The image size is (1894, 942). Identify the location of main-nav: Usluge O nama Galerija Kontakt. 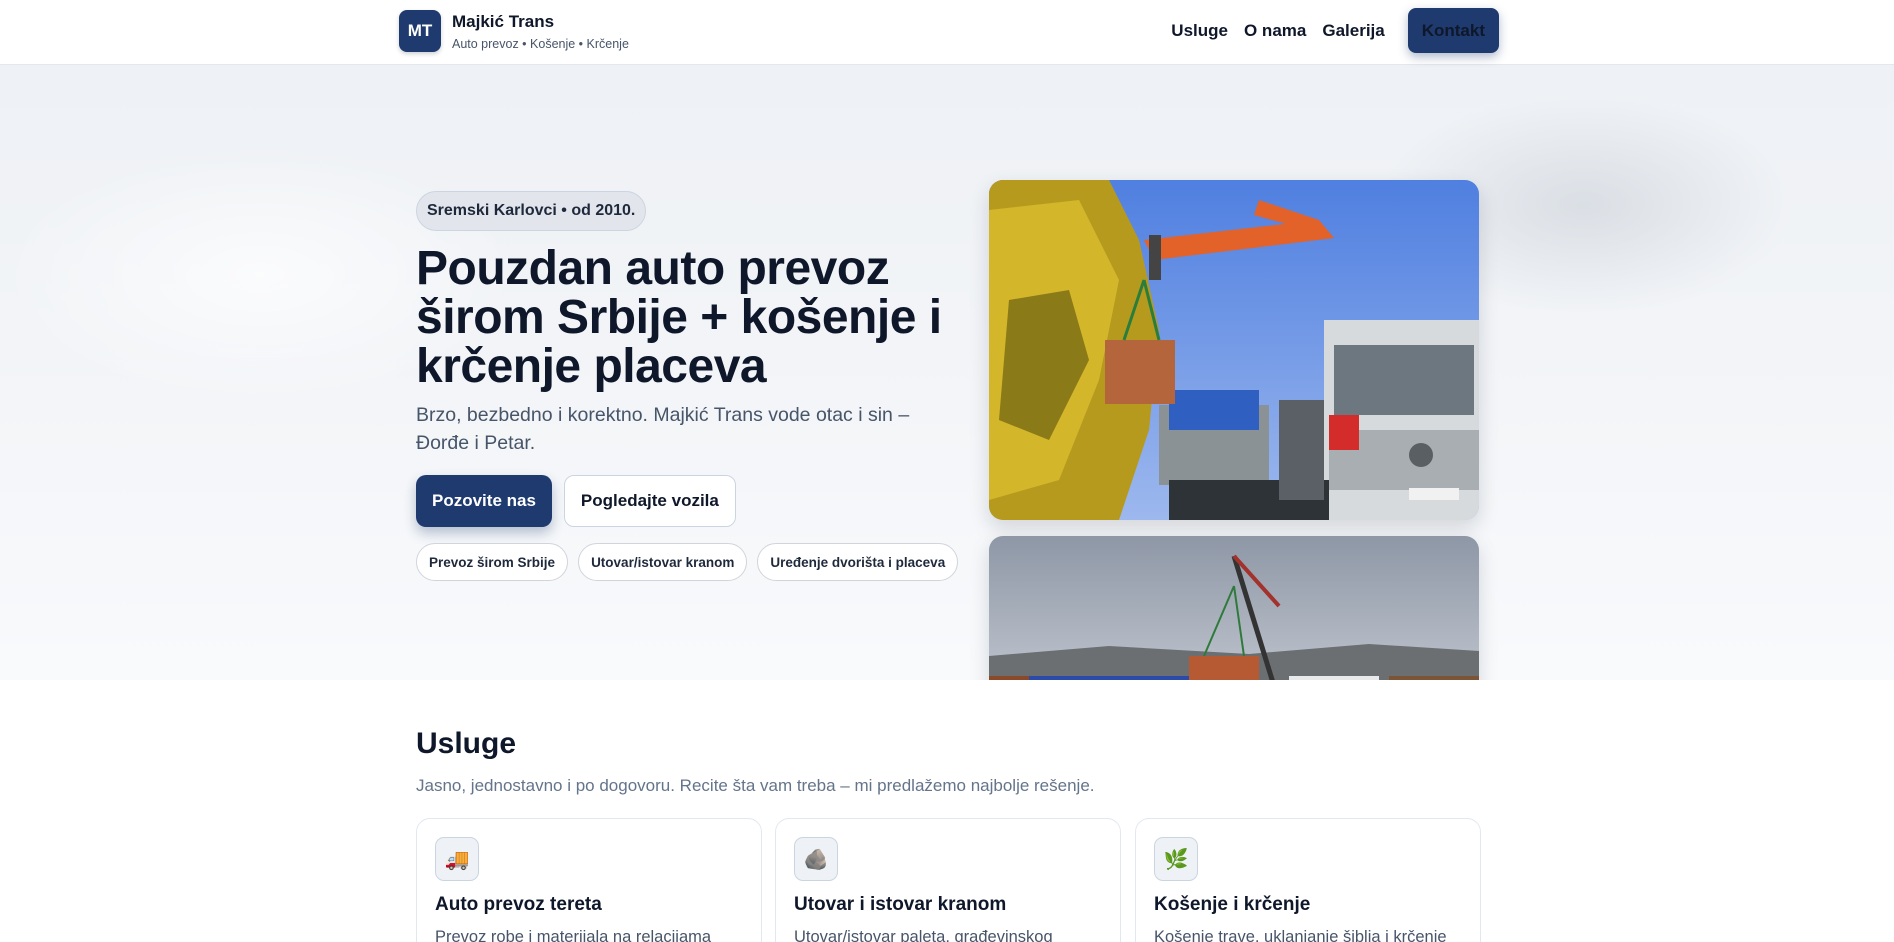
(1327, 30).